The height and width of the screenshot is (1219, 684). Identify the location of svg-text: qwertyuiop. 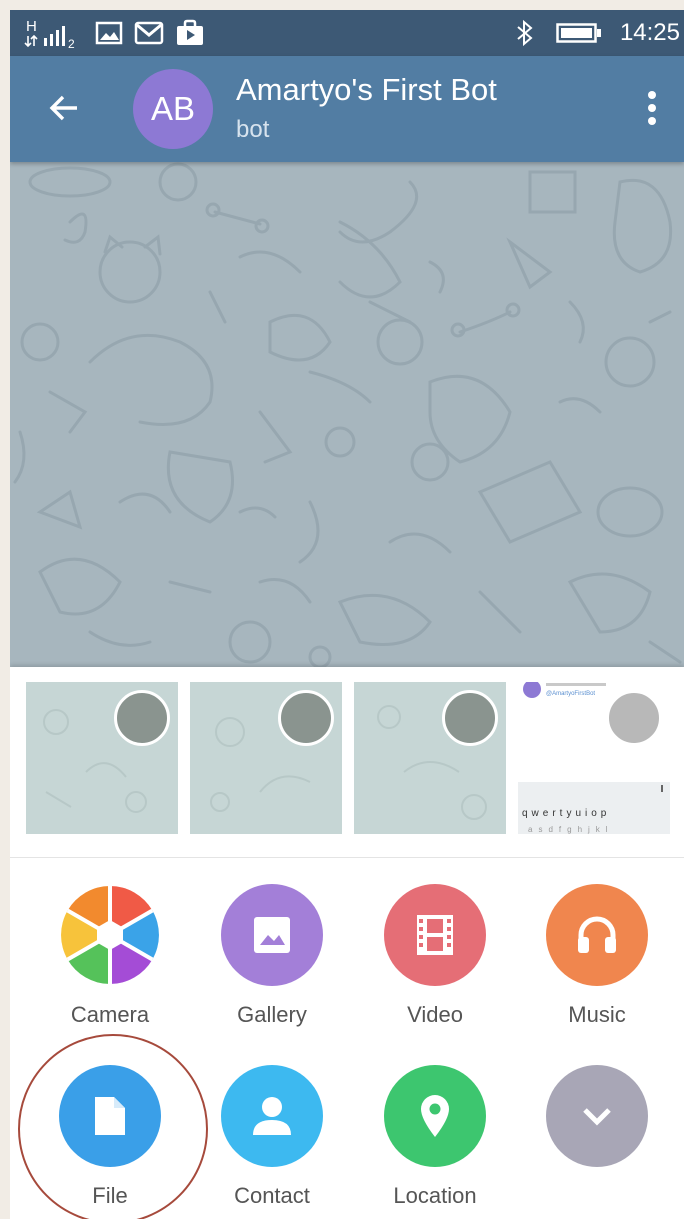
(566, 813).